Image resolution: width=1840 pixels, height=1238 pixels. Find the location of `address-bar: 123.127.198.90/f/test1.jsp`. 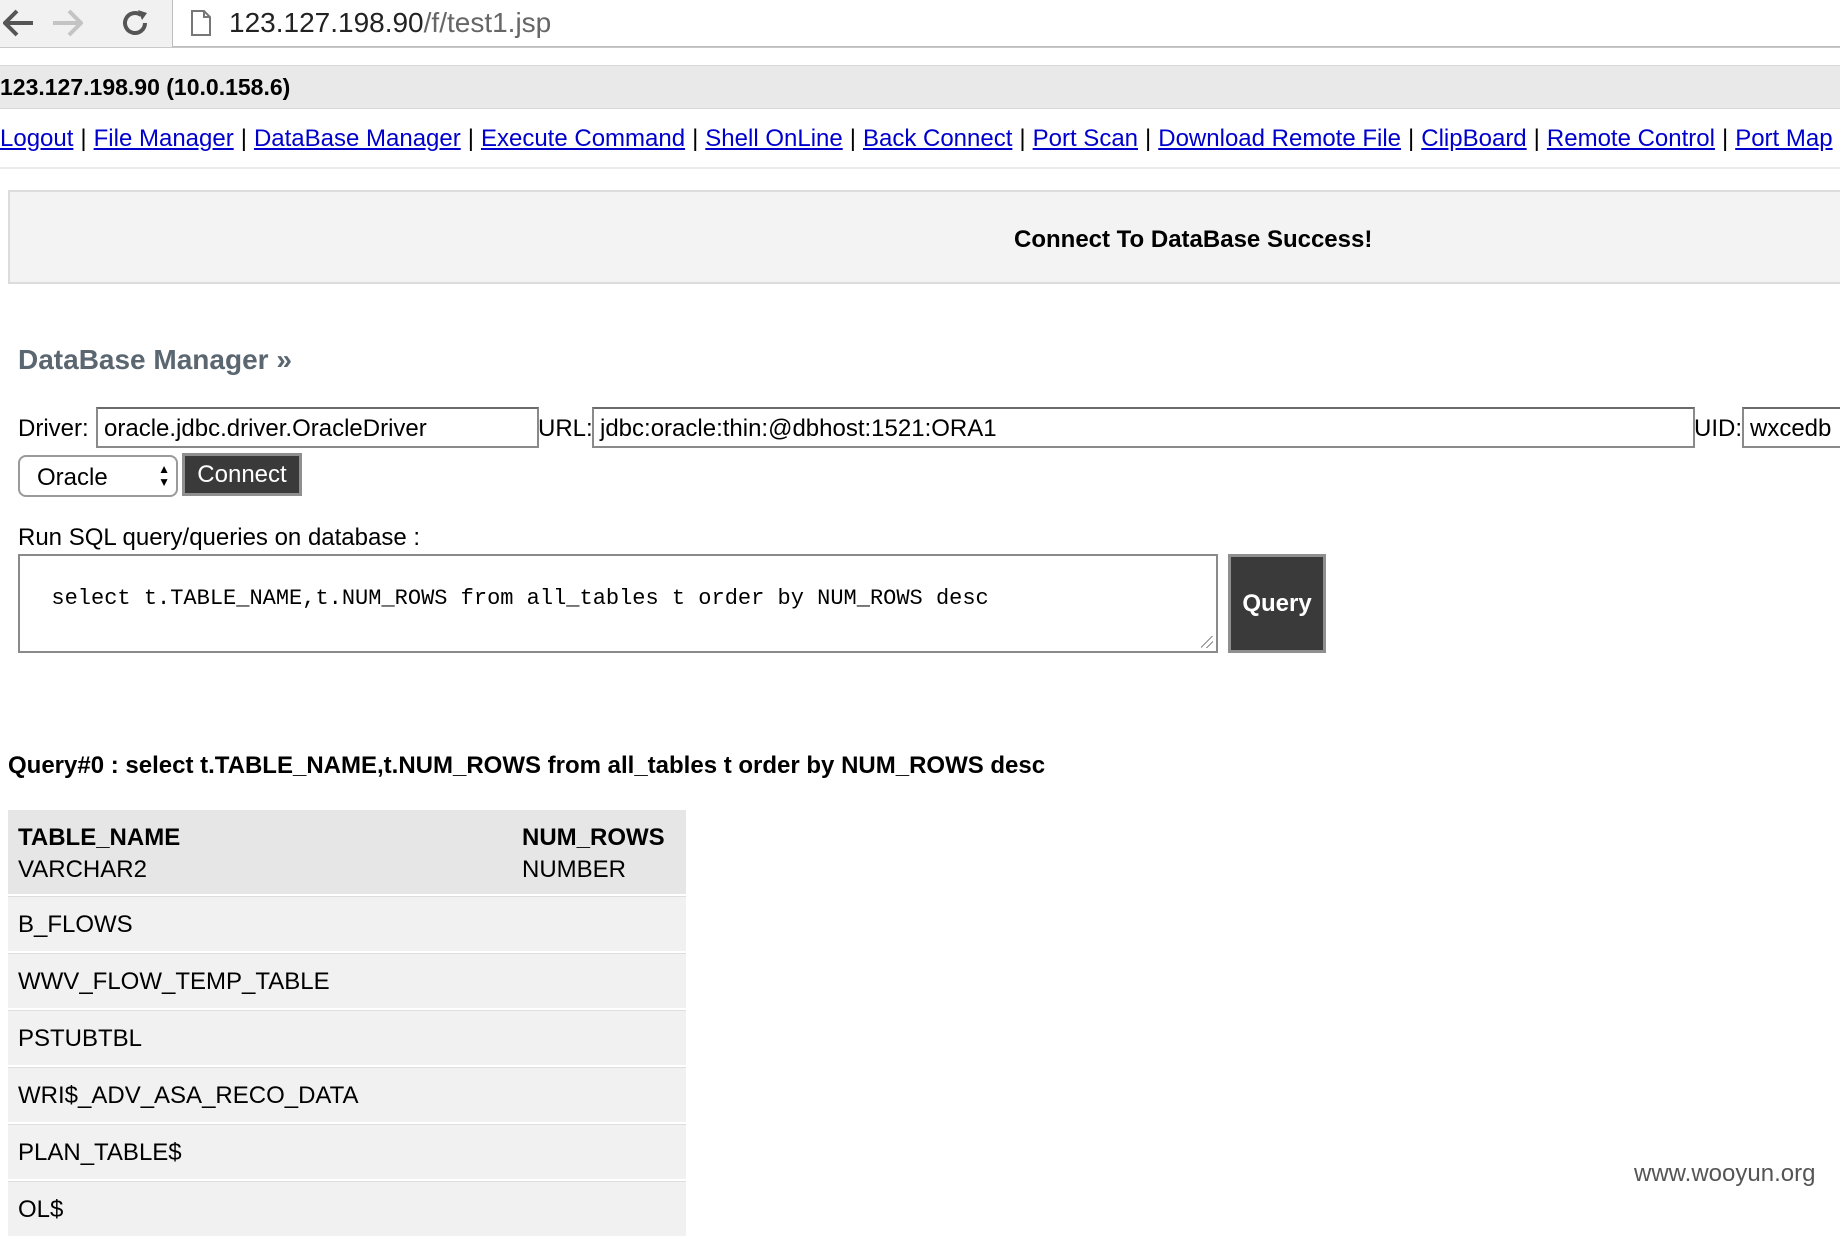

address-bar: 123.127.198.90/f/test1.jsp is located at coordinates (1006, 23).